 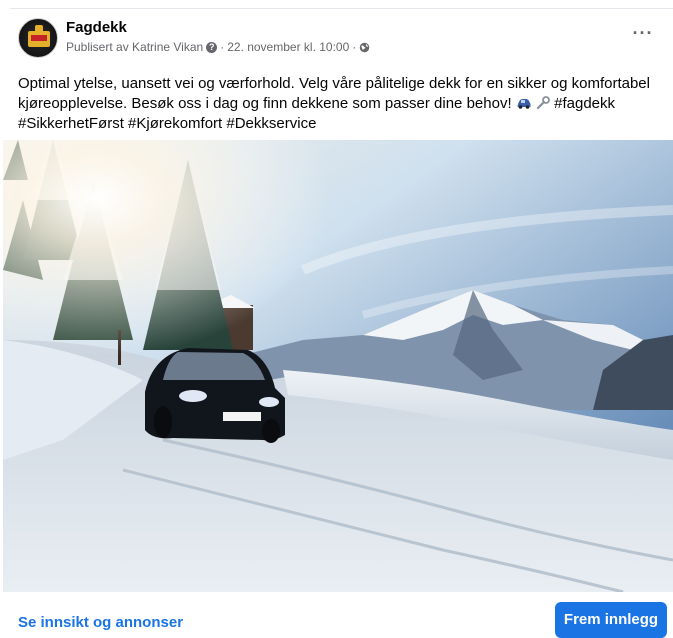 I want to click on more-options-icon: ···, so click(x=643, y=35).